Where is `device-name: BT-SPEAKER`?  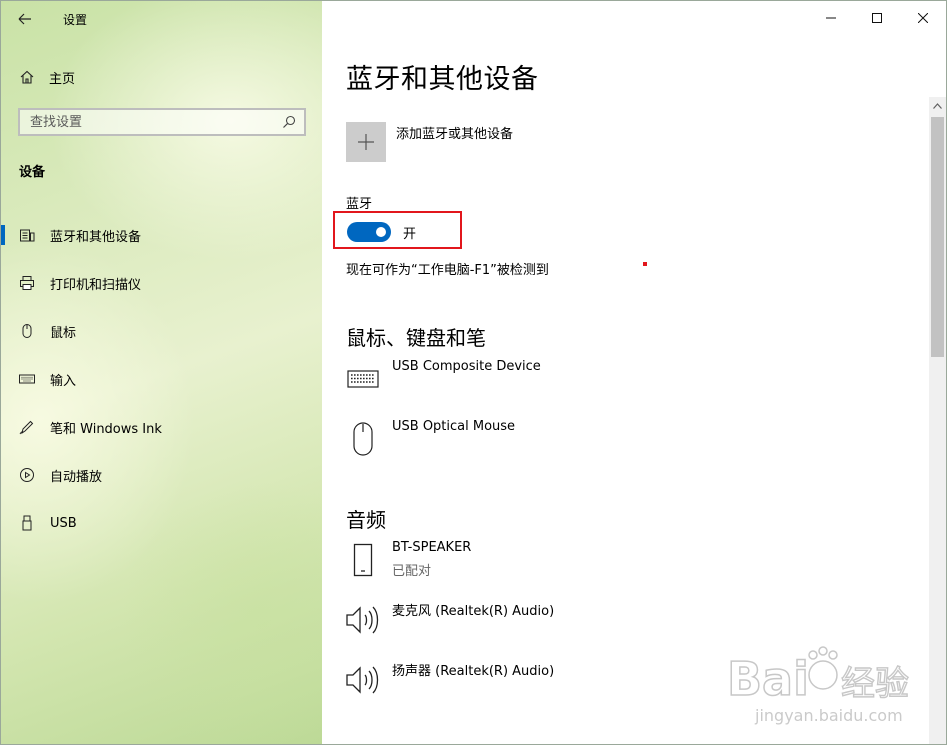
device-name: BT-SPEAKER is located at coordinates (432, 547).